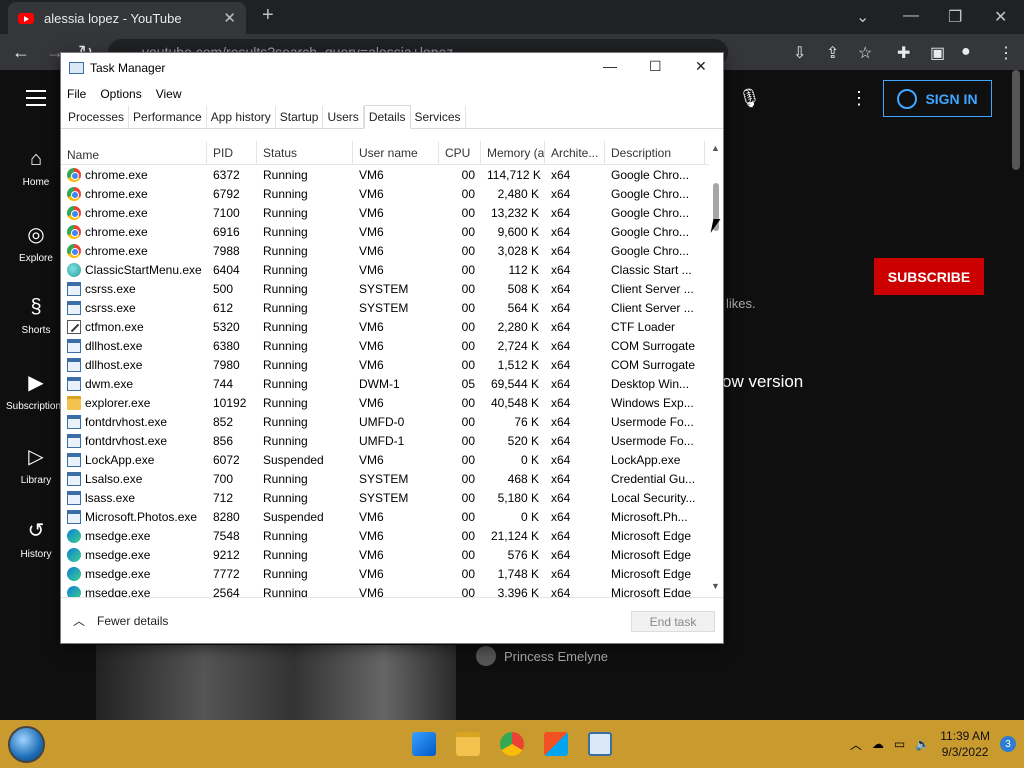  I want to click on chrome-menu-icon: ⋮, so click(1006, 53).